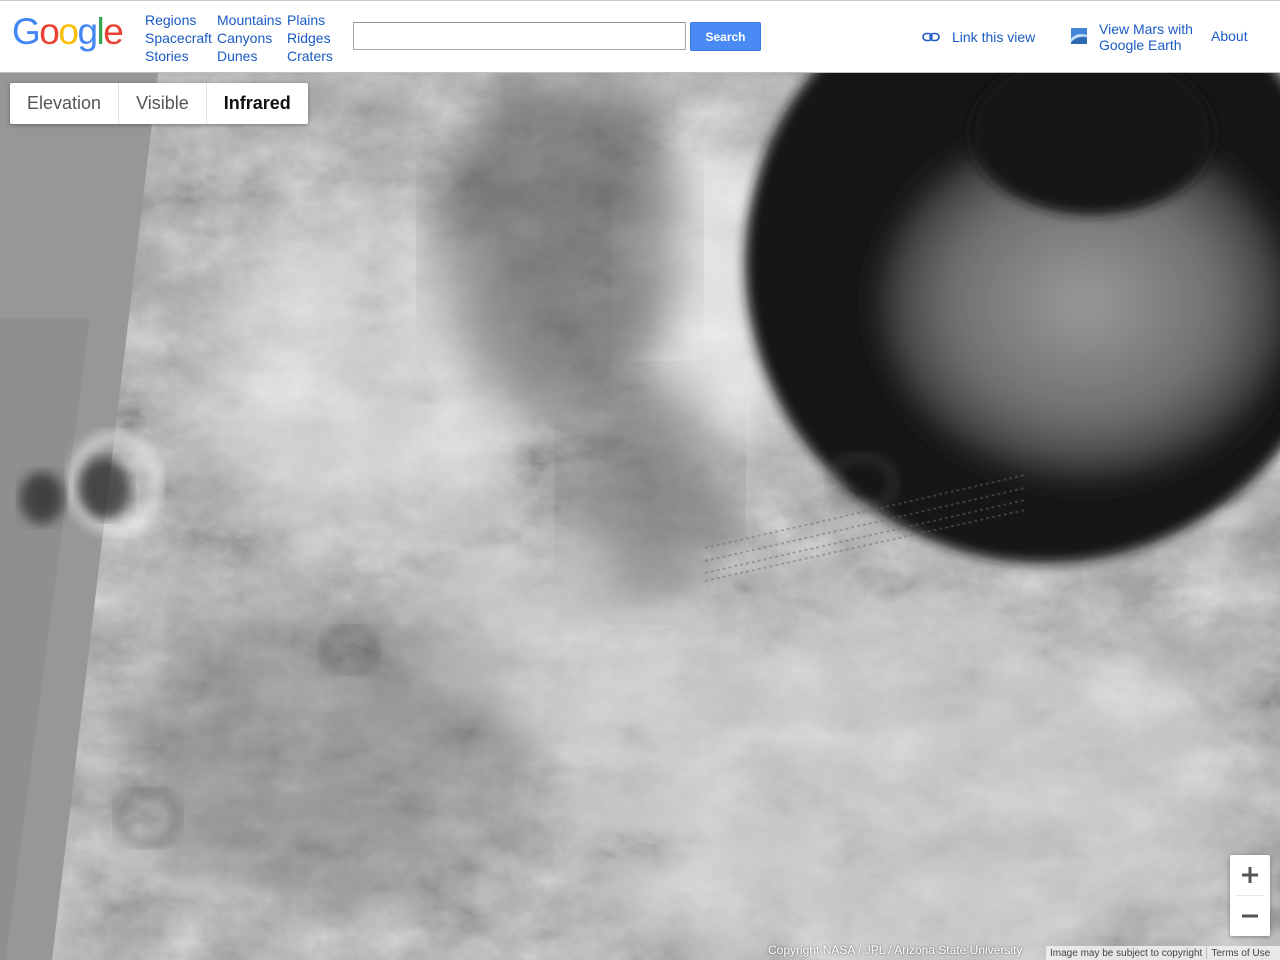 The width and height of the screenshot is (1280, 960). Describe the element at coordinates (1229, 36) in the screenshot. I see `about-link: About` at that location.